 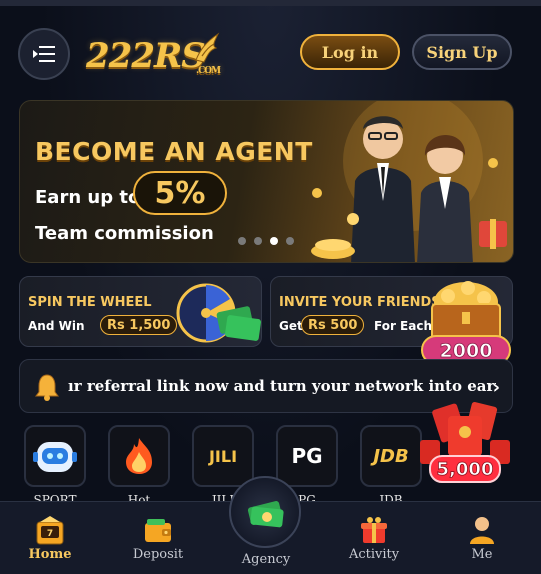 I want to click on category-pg: PG, so click(x=307, y=456).